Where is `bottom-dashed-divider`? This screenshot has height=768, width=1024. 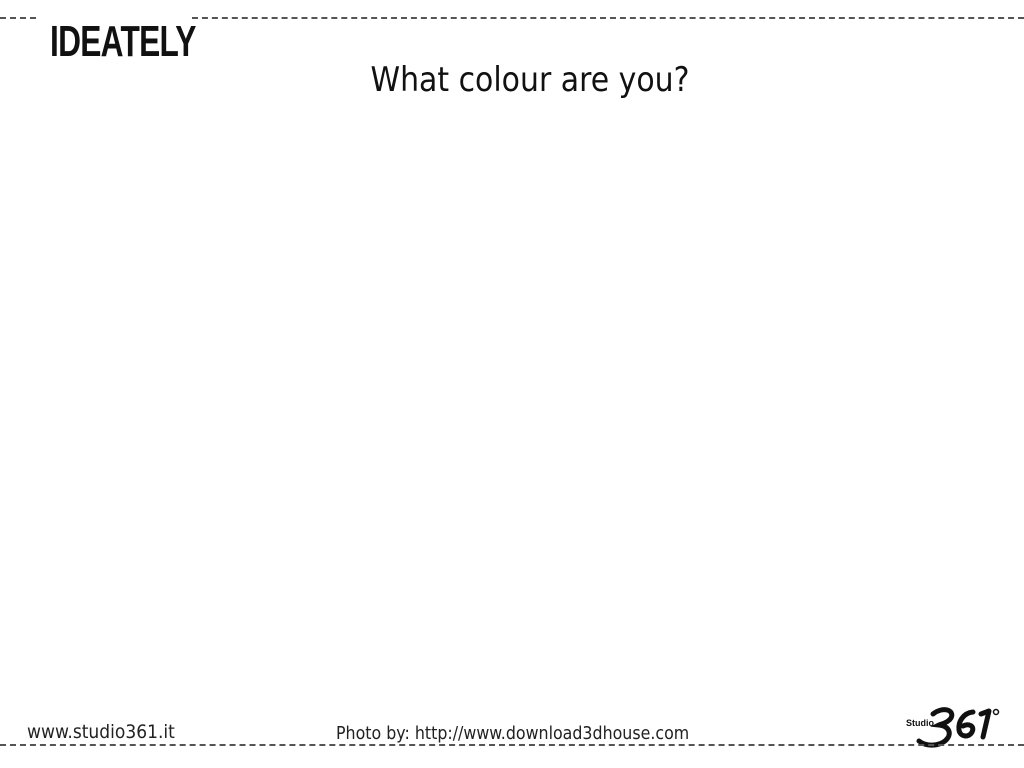 bottom-dashed-divider is located at coordinates (512, 745).